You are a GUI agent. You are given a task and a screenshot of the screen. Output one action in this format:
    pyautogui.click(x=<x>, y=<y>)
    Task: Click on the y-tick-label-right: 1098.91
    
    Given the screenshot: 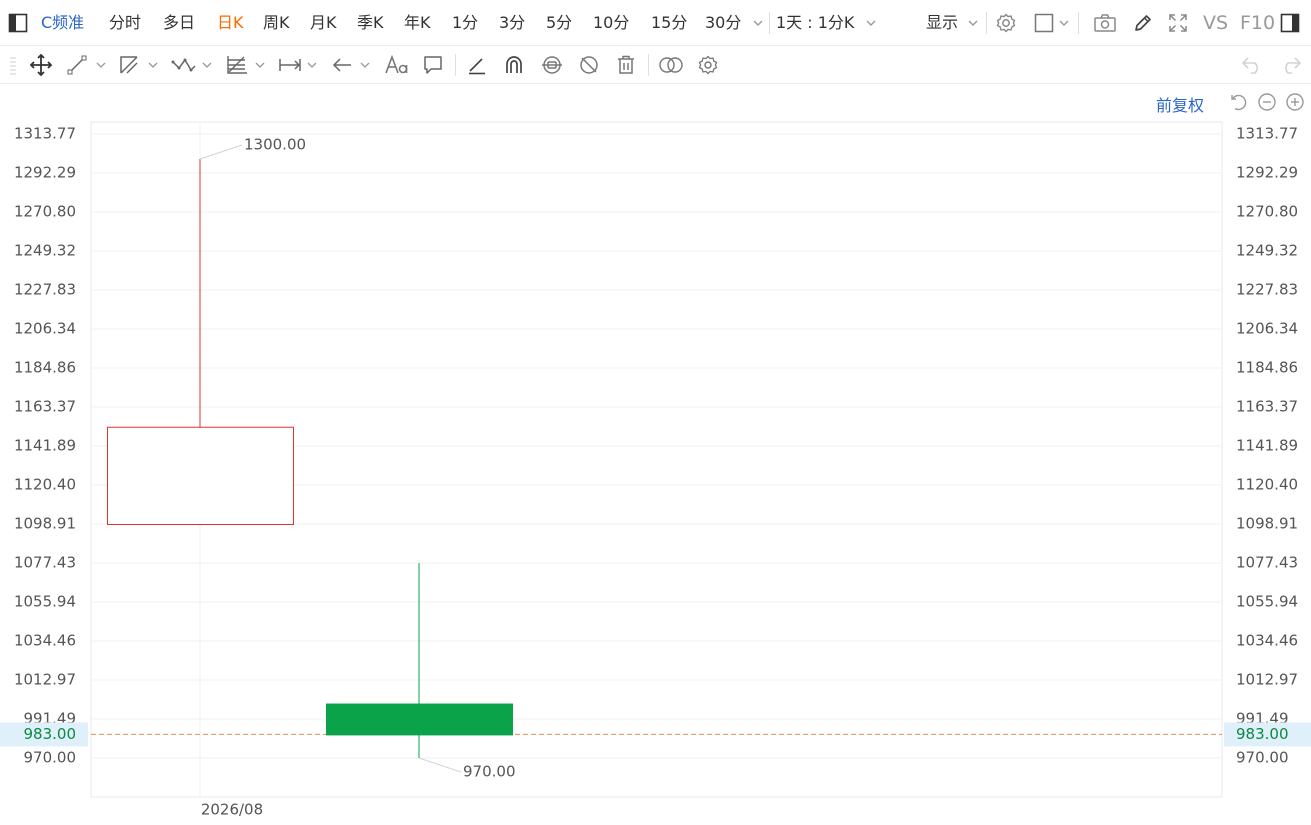 What is the action you would take?
    pyautogui.click(x=1267, y=524)
    